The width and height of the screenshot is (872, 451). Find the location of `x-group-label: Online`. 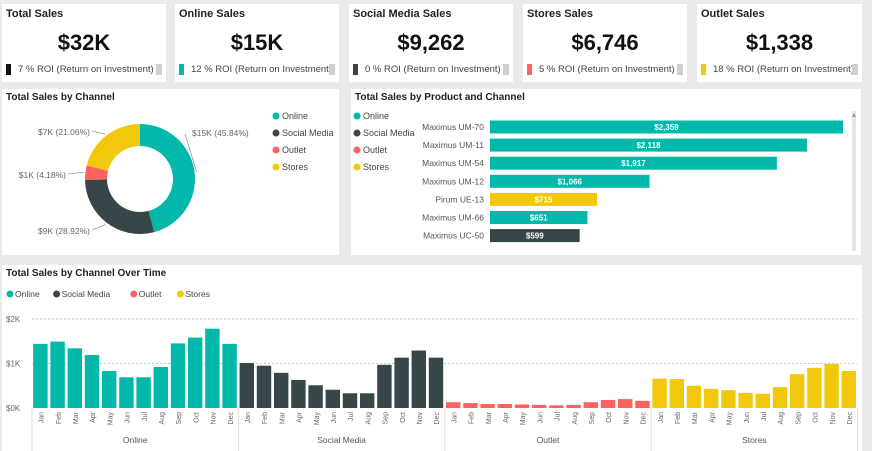

x-group-label: Online is located at coordinates (135, 440).